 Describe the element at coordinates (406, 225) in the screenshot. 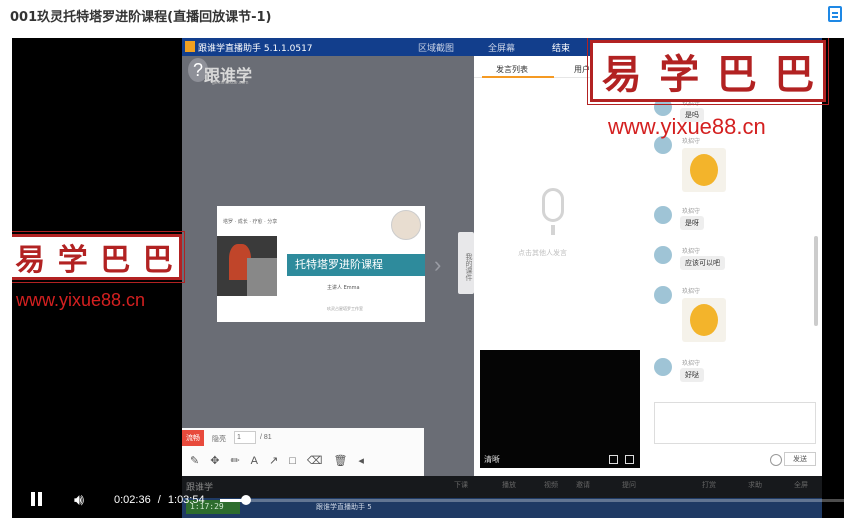

I see `slide-avatar` at that location.